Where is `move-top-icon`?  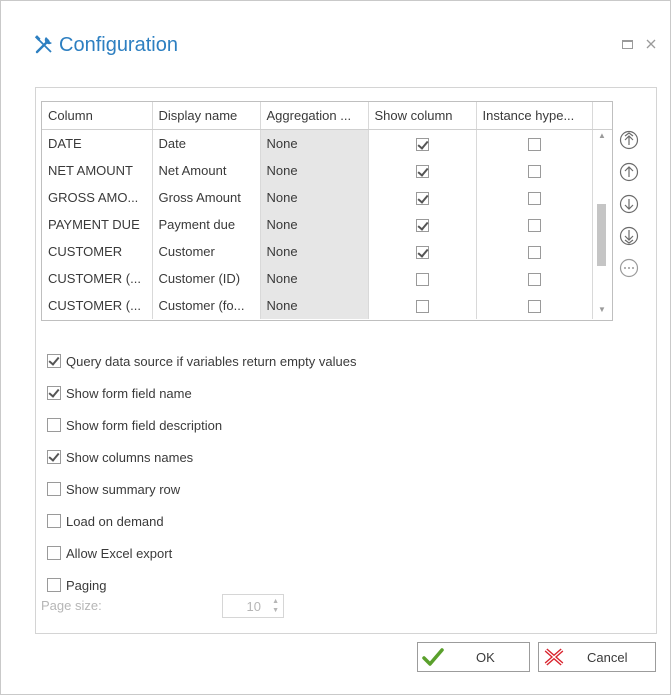 move-top-icon is located at coordinates (629, 140).